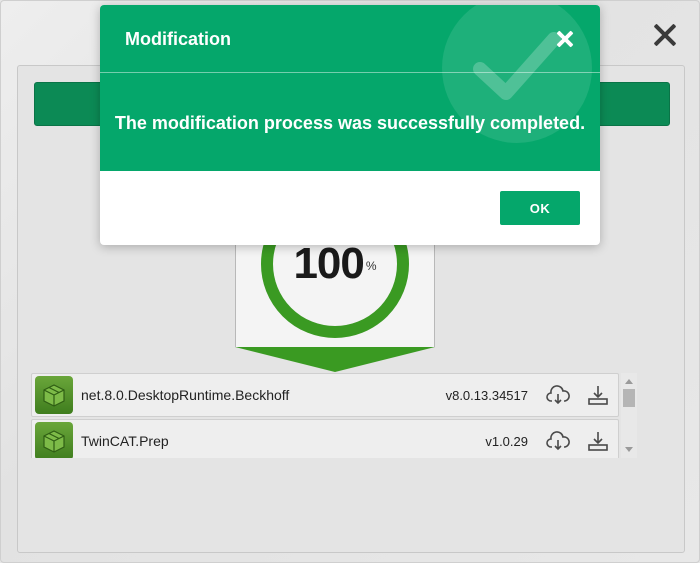 This screenshot has width=700, height=563. Describe the element at coordinates (665, 35) in the screenshot. I see `window-close-icon` at that location.